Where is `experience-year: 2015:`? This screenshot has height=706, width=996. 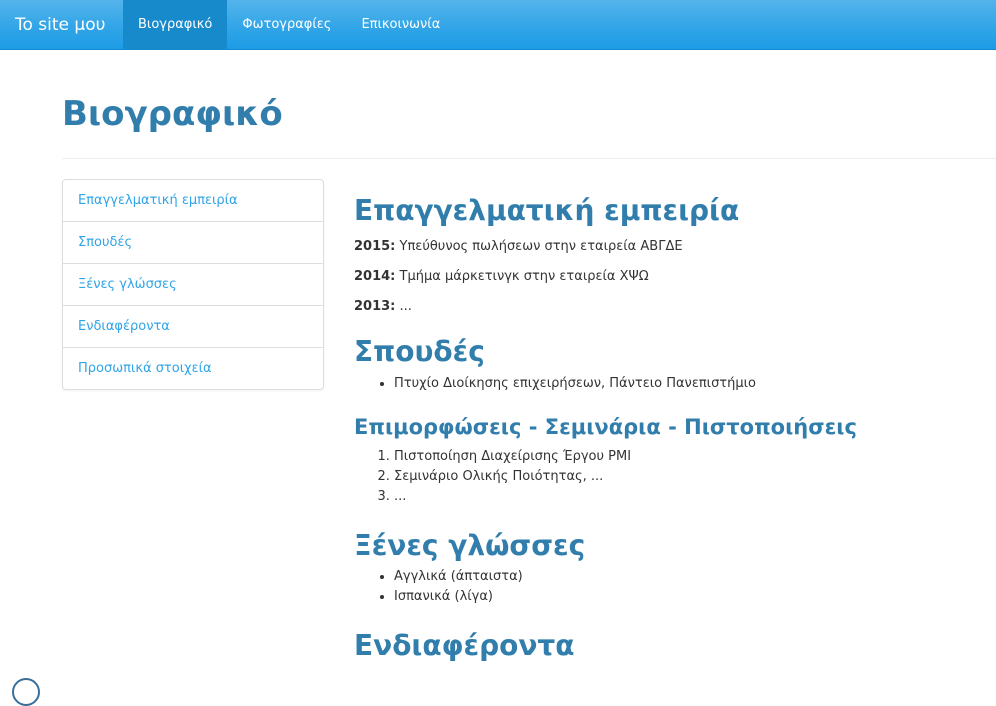
experience-year: 2015: is located at coordinates (375, 246).